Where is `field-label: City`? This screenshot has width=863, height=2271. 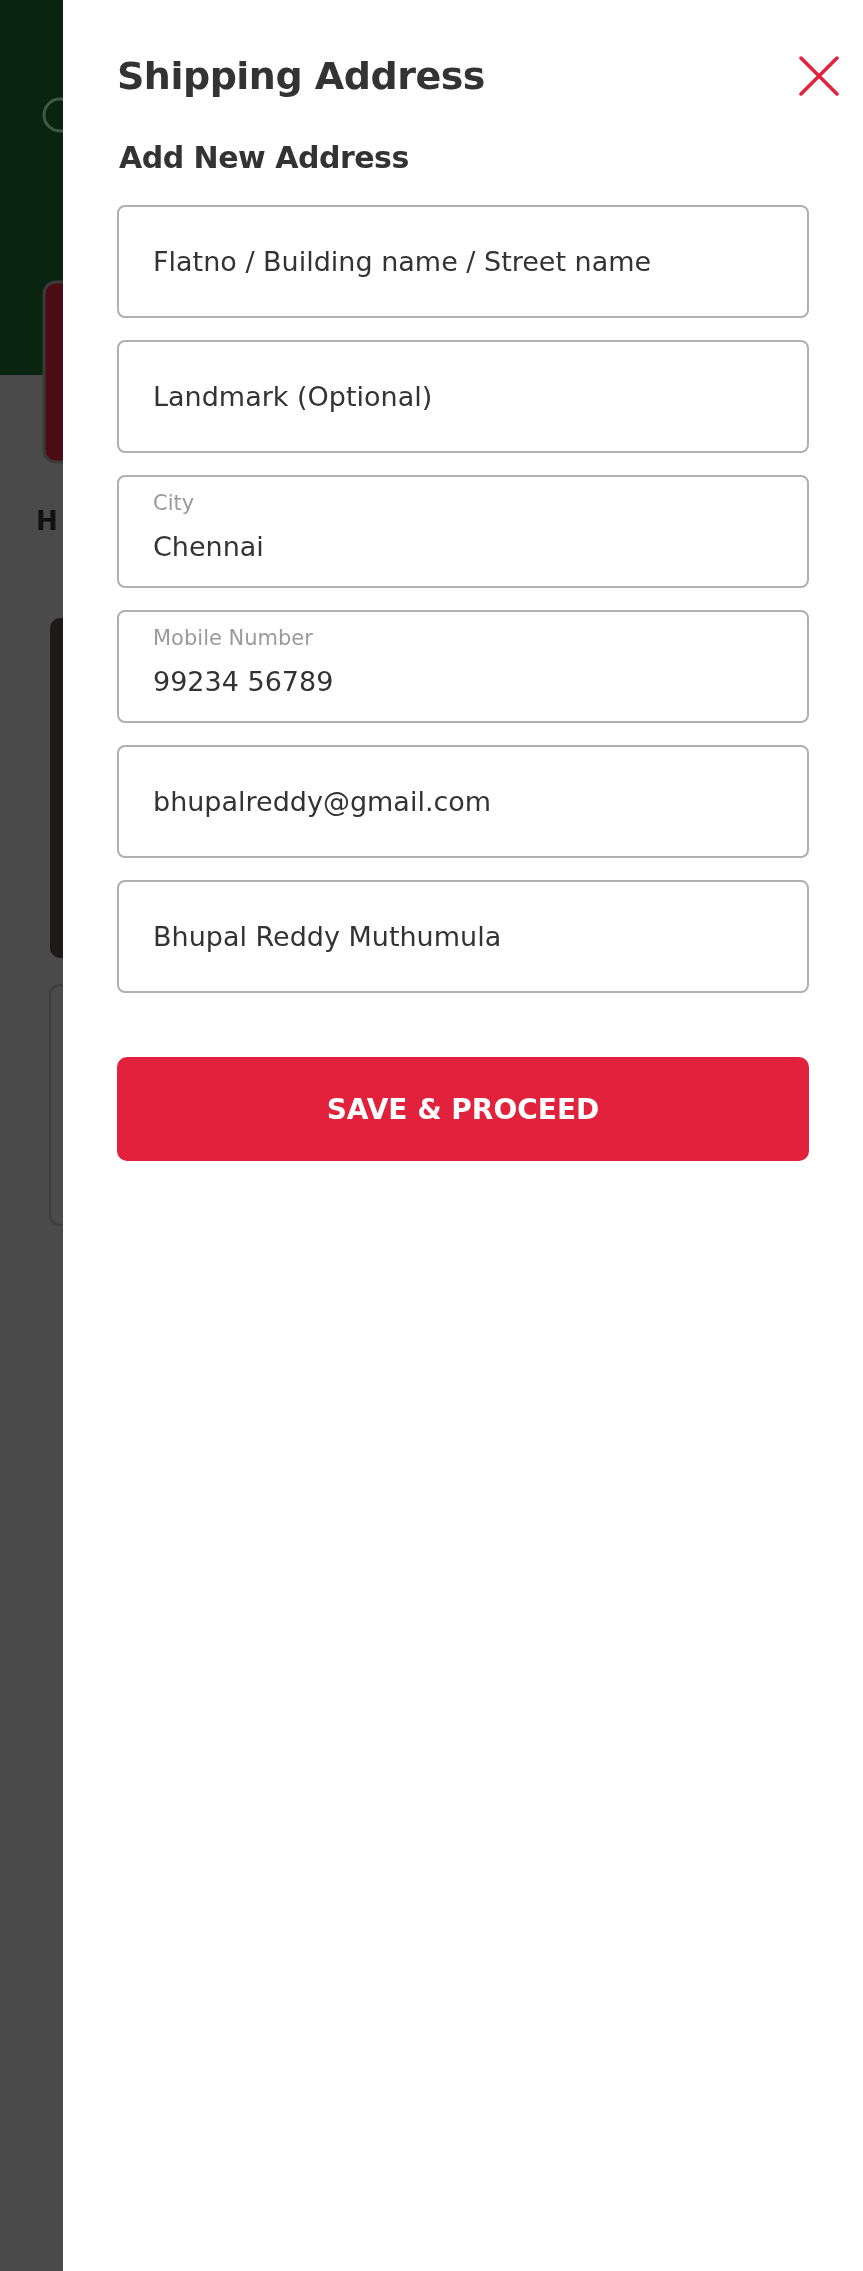 field-label: City is located at coordinates (174, 503).